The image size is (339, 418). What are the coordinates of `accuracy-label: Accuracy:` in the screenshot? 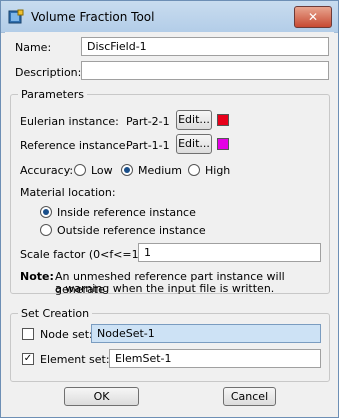 It's located at (47, 170).